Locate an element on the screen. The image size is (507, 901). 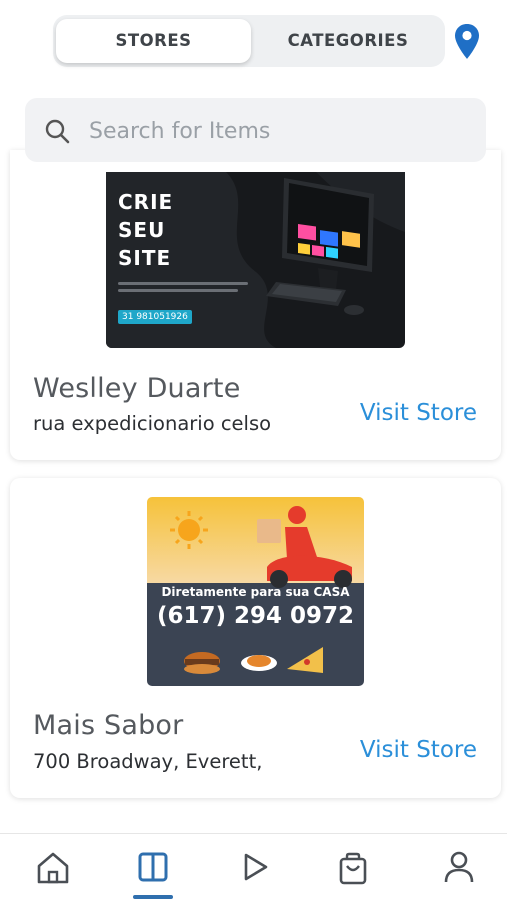
store-name: Weslley Duarte is located at coordinates (137, 388).